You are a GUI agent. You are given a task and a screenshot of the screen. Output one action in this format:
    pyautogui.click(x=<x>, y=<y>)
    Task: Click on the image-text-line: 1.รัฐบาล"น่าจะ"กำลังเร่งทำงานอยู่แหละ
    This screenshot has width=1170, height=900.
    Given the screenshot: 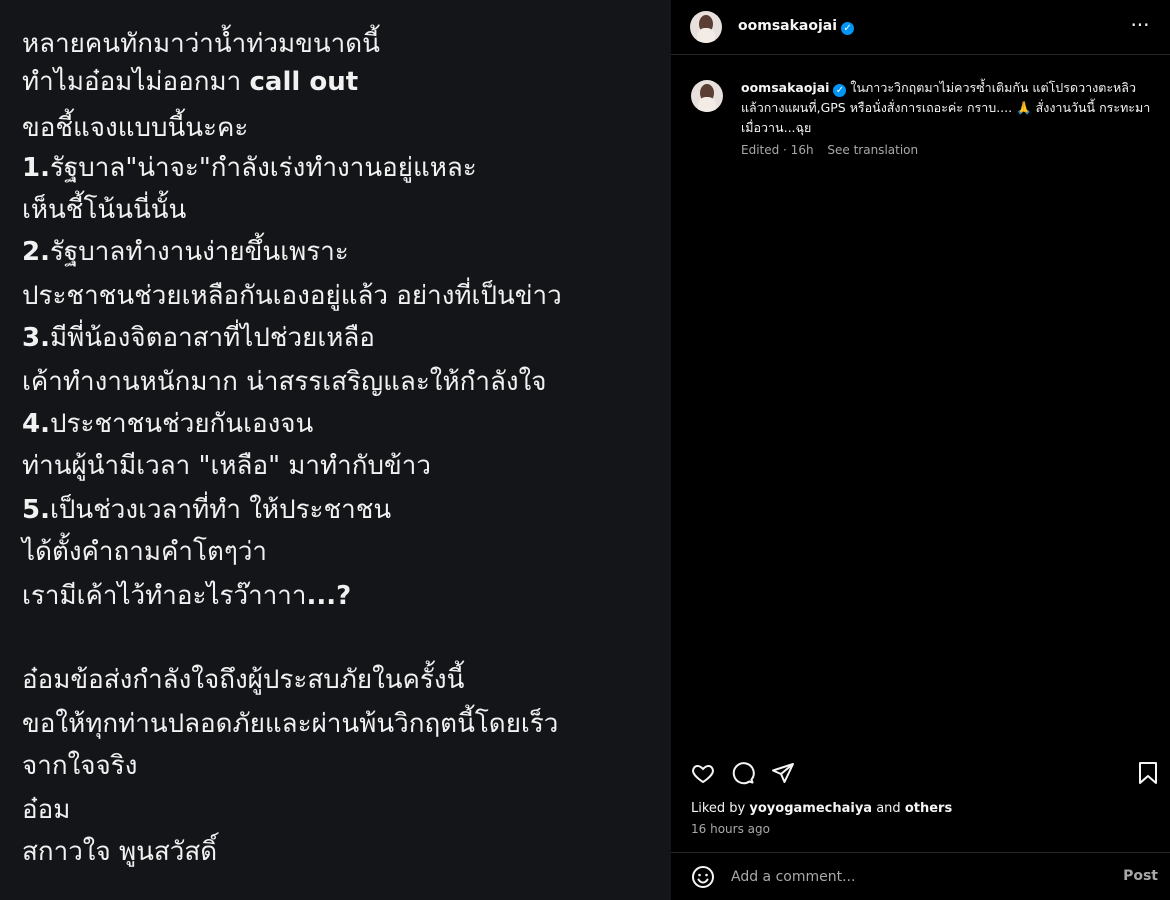 What is the action you would take?
    pyautogui.click(x=249, y=168)
    